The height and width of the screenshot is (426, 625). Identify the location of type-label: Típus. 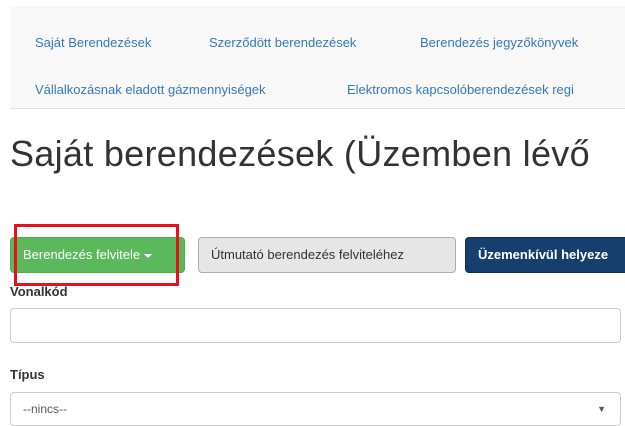
(27, 374).